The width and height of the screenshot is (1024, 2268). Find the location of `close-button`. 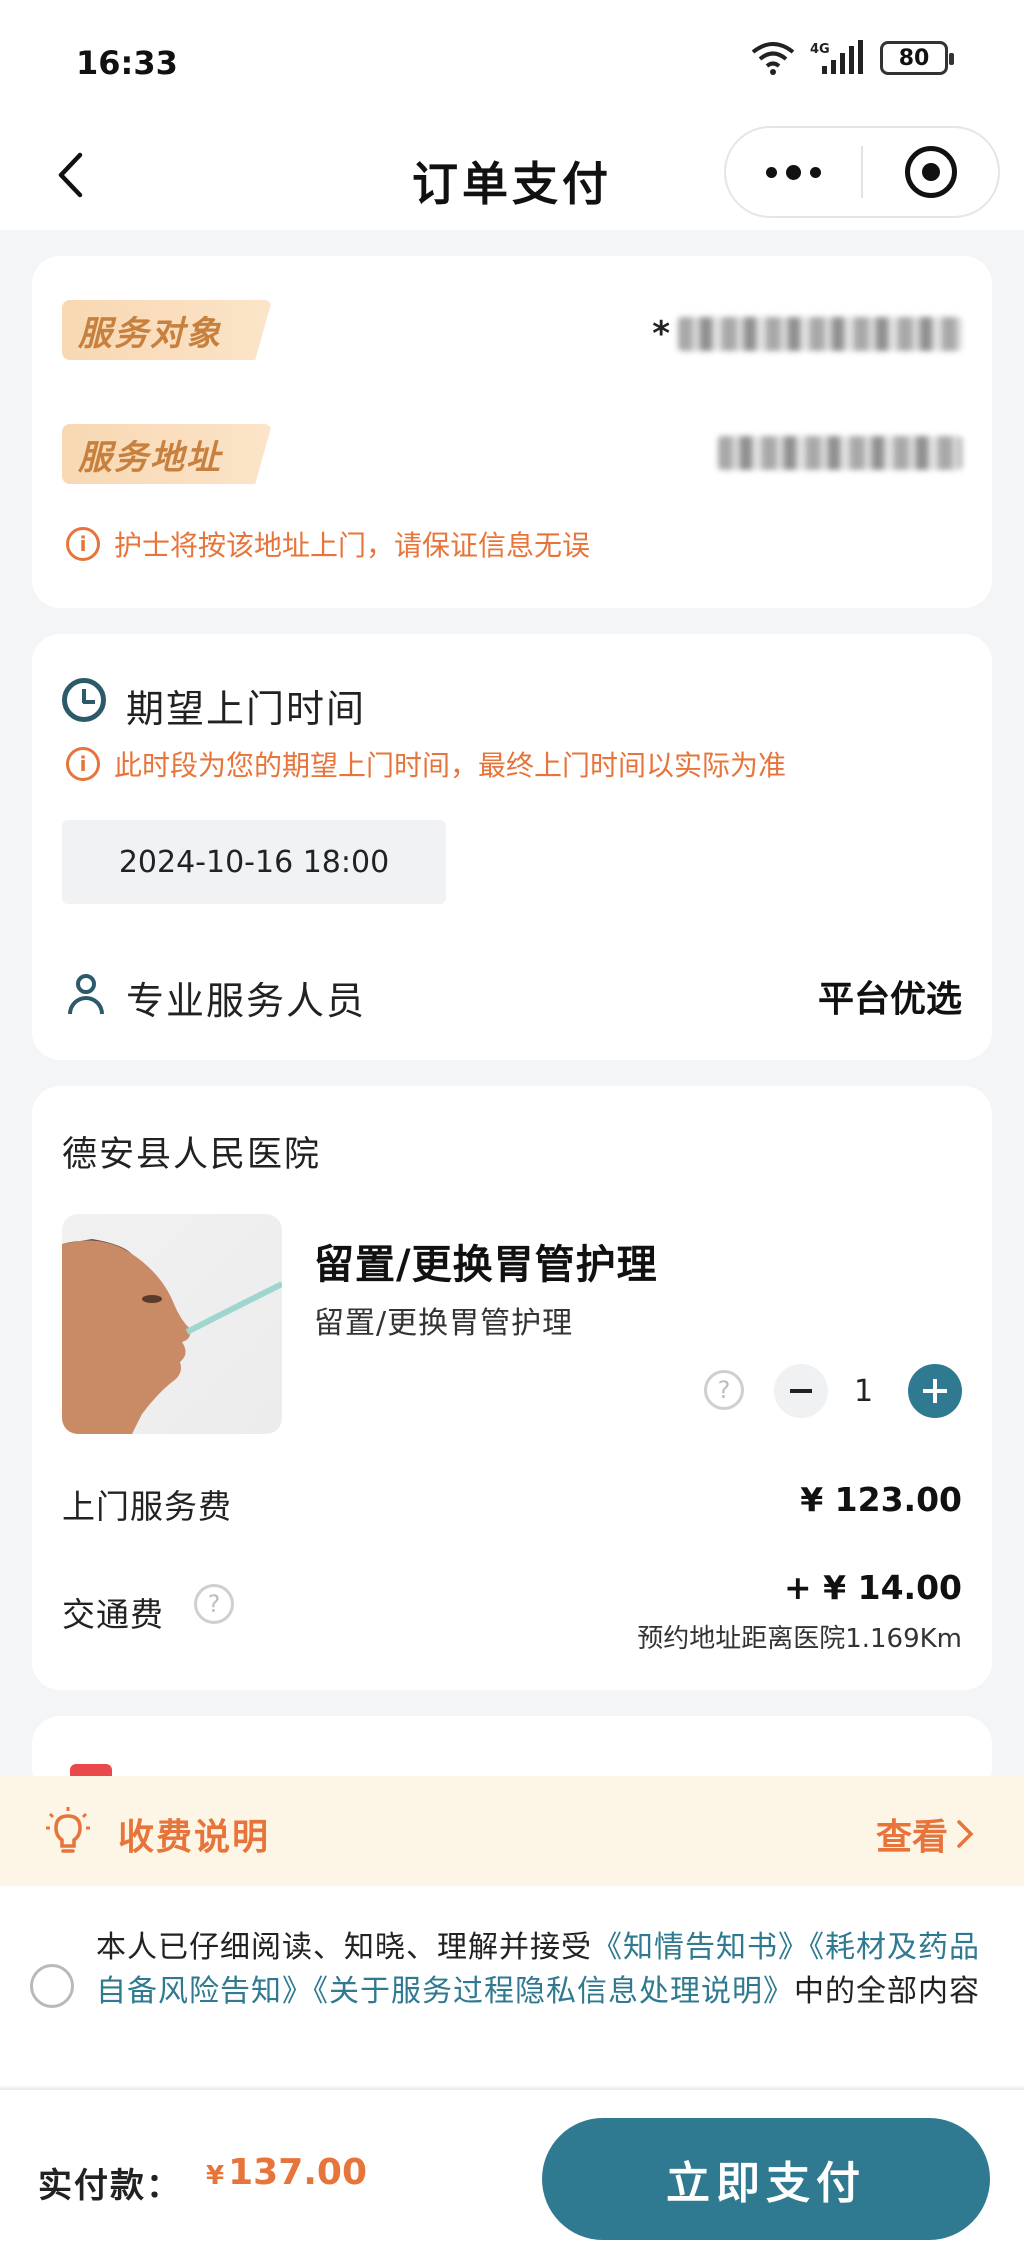

close-button is located at coordinates (930, 172).